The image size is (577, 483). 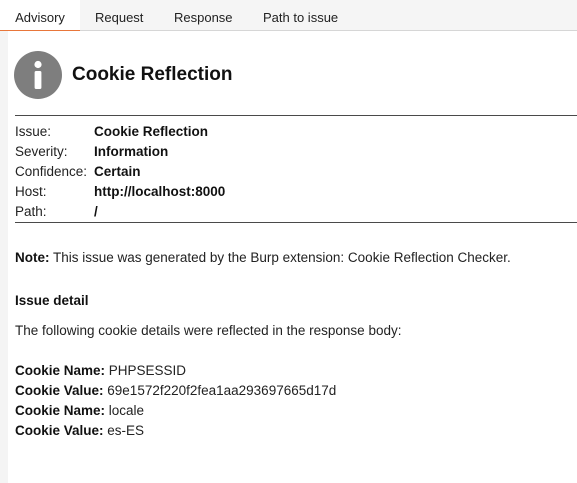 I want to click on meta-row-issue: Issue: Cookie Reflection, so click(x=296, y=132).